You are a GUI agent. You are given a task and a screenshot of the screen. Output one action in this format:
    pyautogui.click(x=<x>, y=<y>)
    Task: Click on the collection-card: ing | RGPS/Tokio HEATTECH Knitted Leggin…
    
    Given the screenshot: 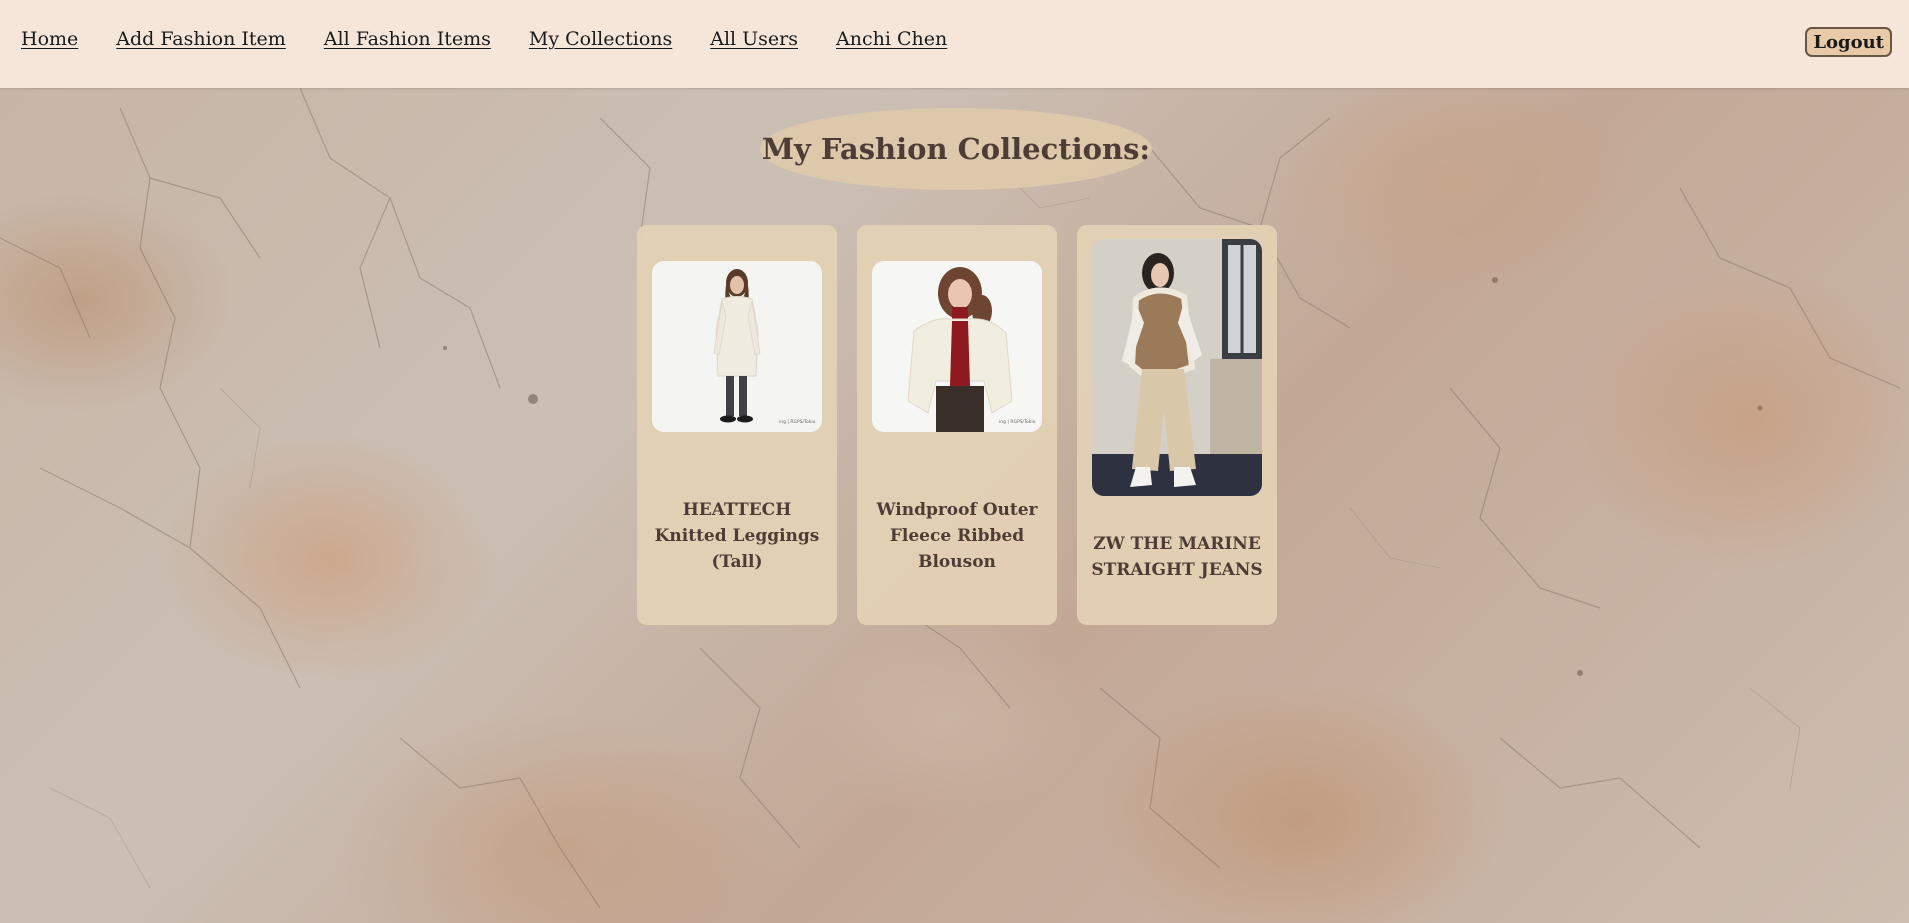 What is the action you would take?
    pyautogui.click(x=737, y=425)
    